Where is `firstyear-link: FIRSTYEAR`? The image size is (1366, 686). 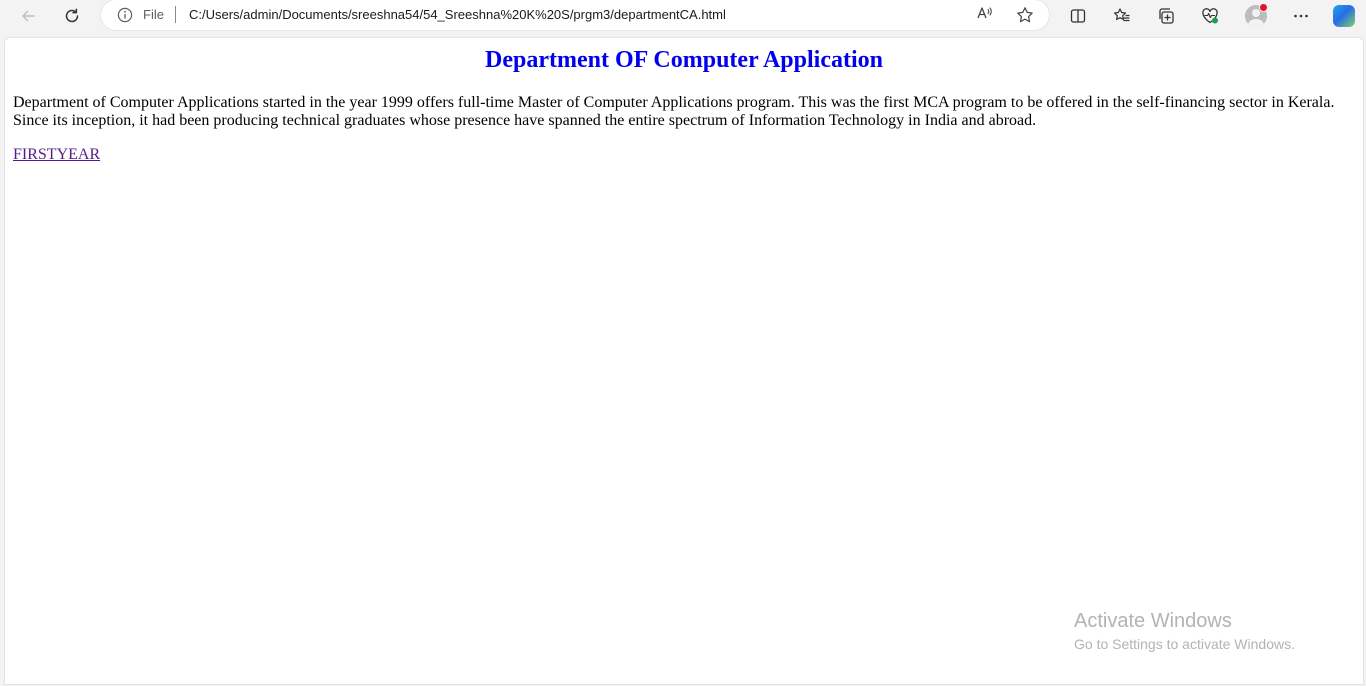
firstyear-link: FIRSTYEAR is located at coordinates (56, 155).